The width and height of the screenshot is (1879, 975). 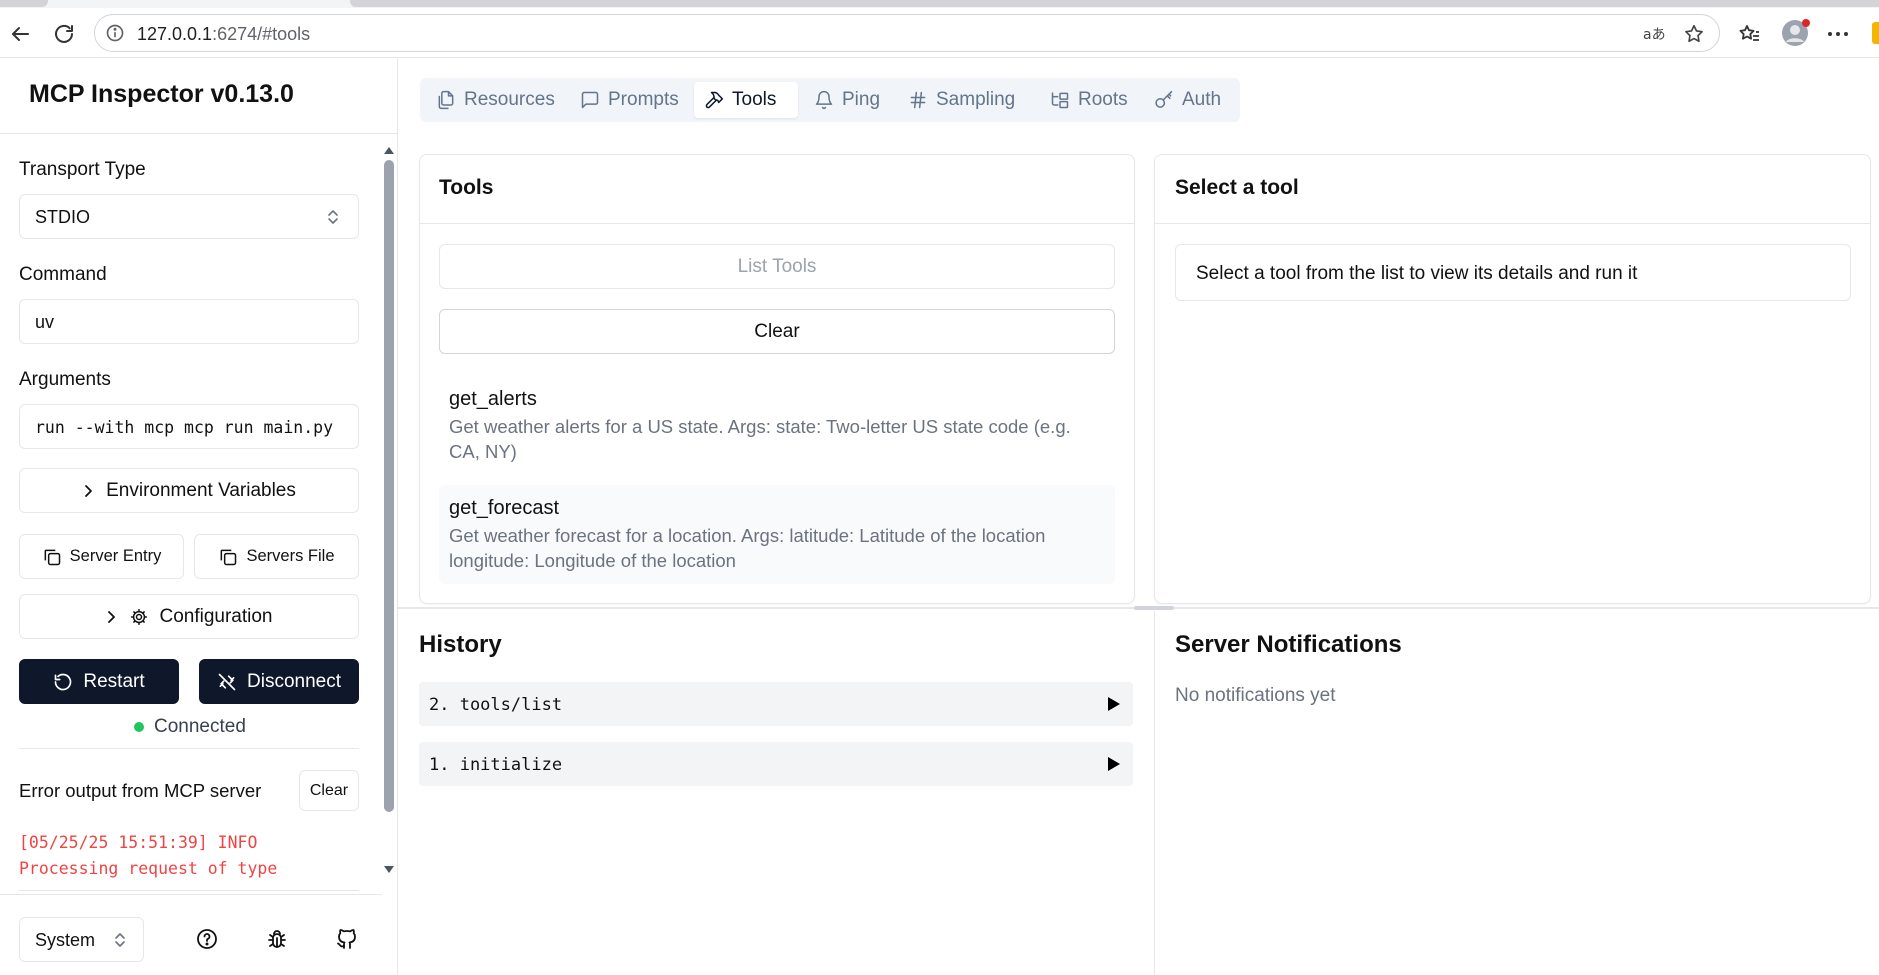 What do you see at coordinates (446, 100) in the screenshot?
I see `files-icon` at bounding box center [446, 100].